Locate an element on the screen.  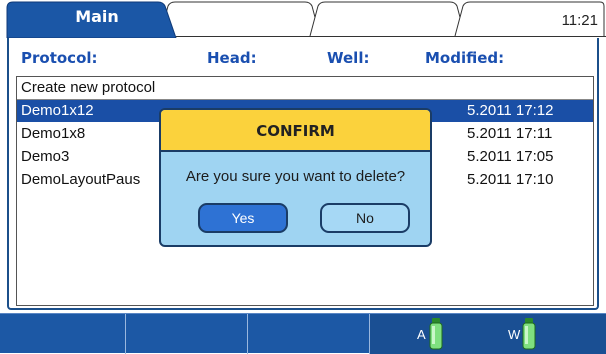
tab-bar: Main 11:21 is located at coordinates (303, 19).